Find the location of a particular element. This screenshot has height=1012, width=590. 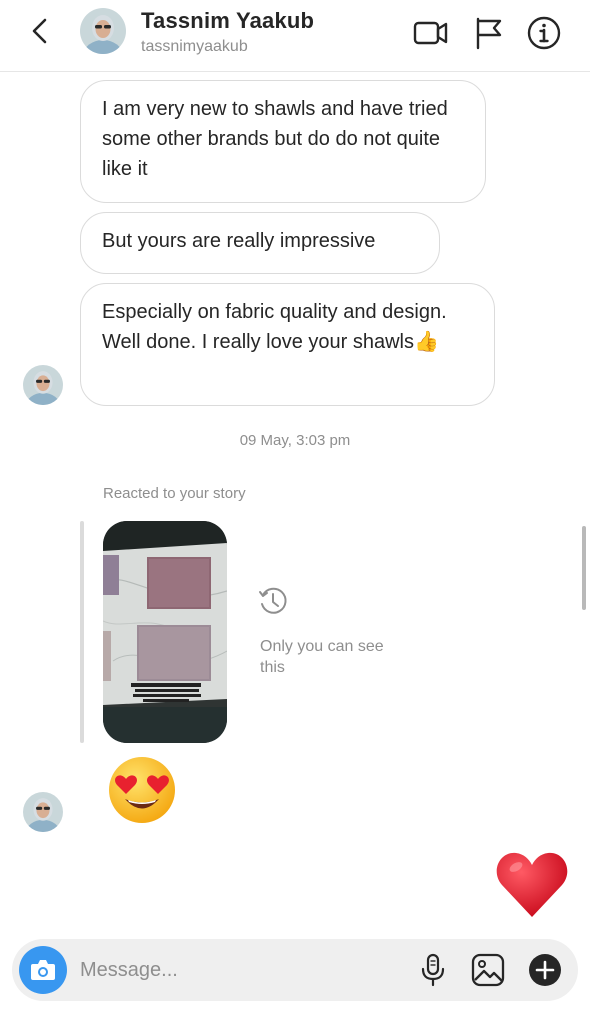

message-text: But yours are really impressive is located at coordinates (239, 241).